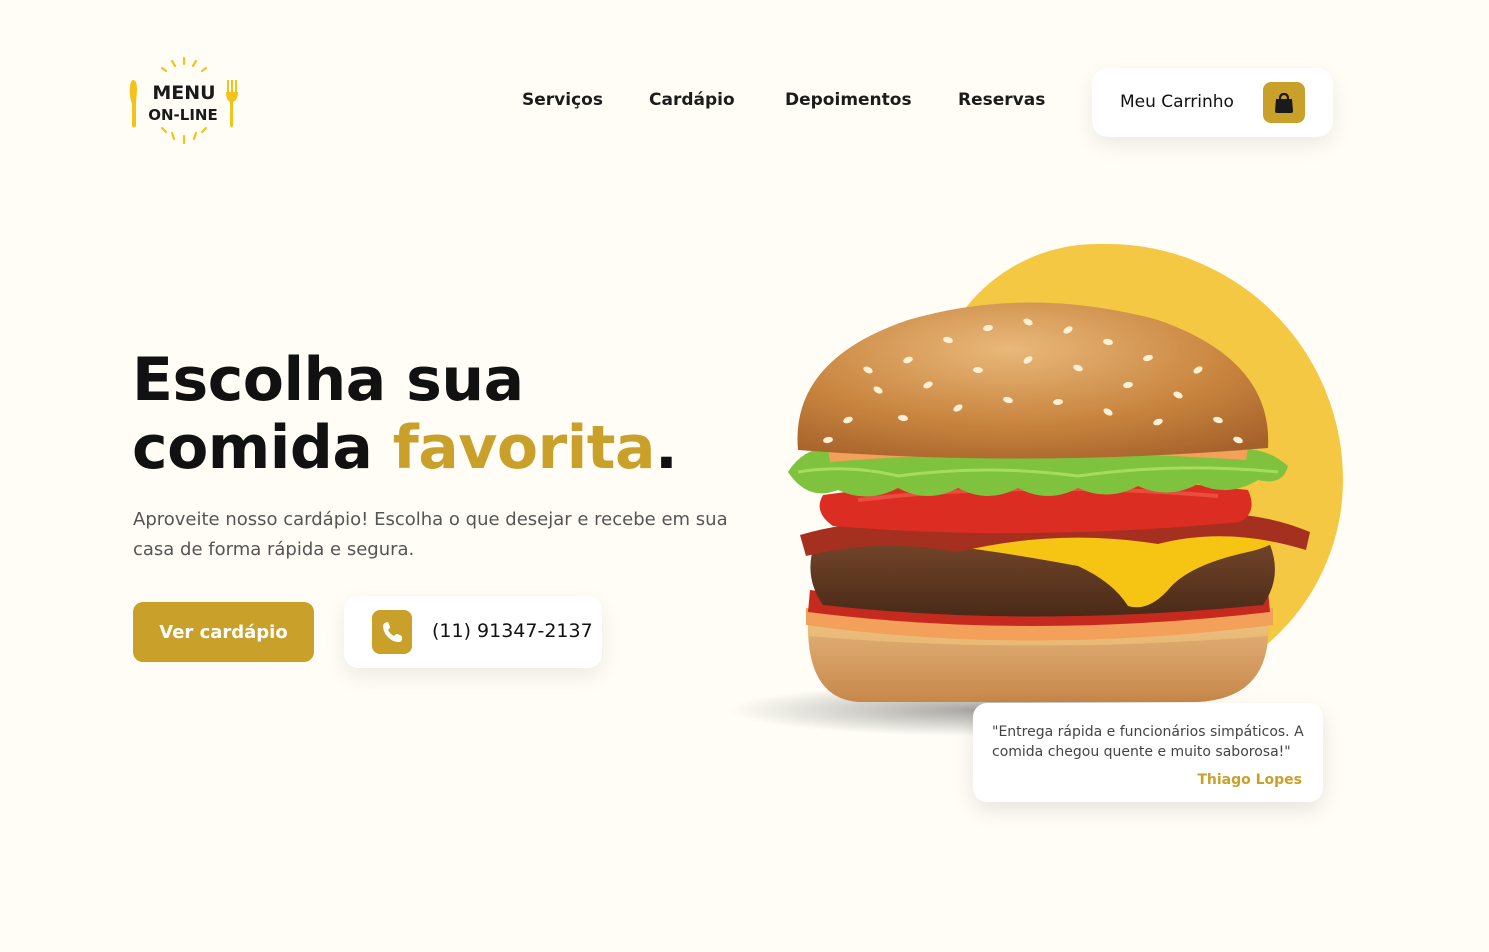 The height and width of the screenshot is (952, 1489). I want to click on fork-icon, so click(232, 104).